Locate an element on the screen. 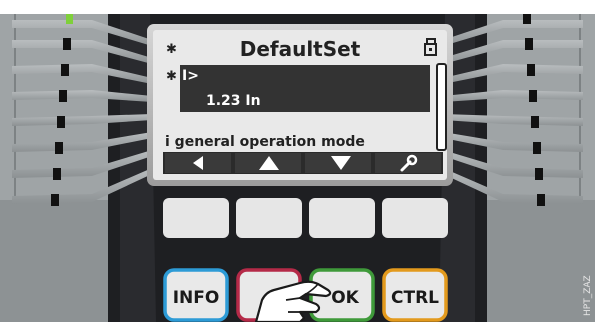 The height and width of the screenshot is (322, 595). info-button: INFO is located at coordinates (196, 295).